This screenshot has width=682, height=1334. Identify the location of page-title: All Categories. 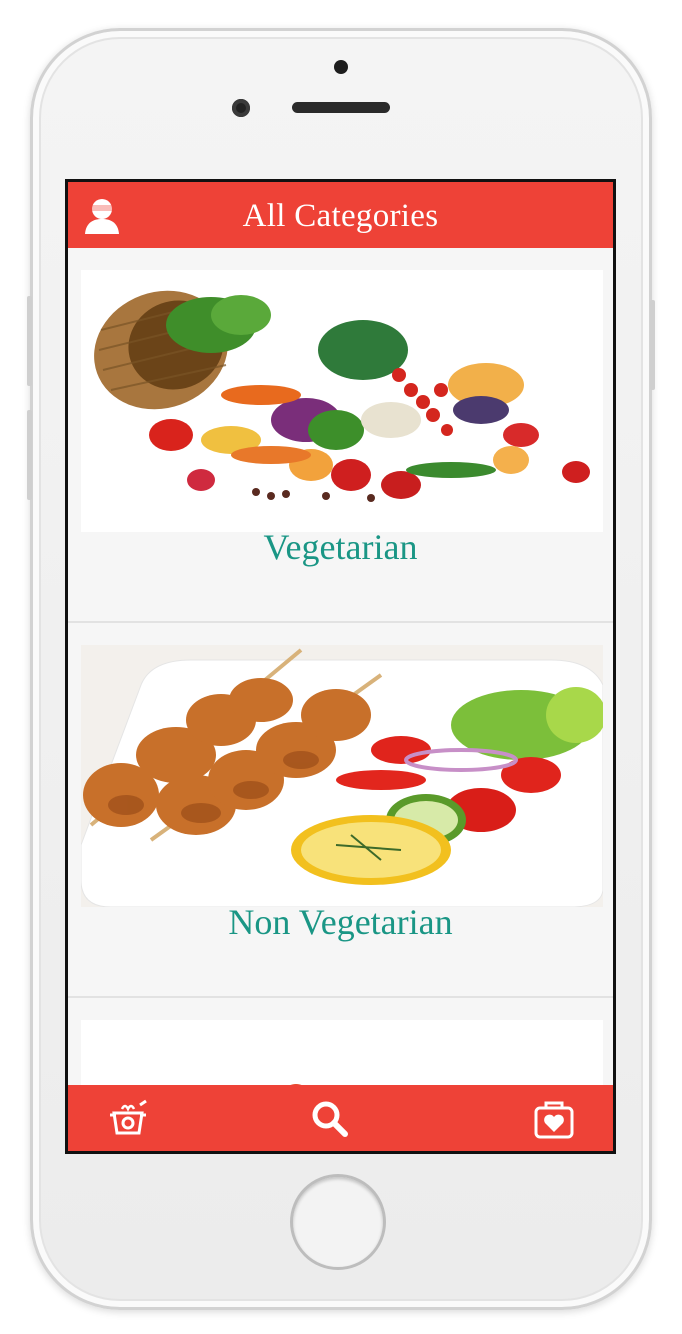
(340, 216).